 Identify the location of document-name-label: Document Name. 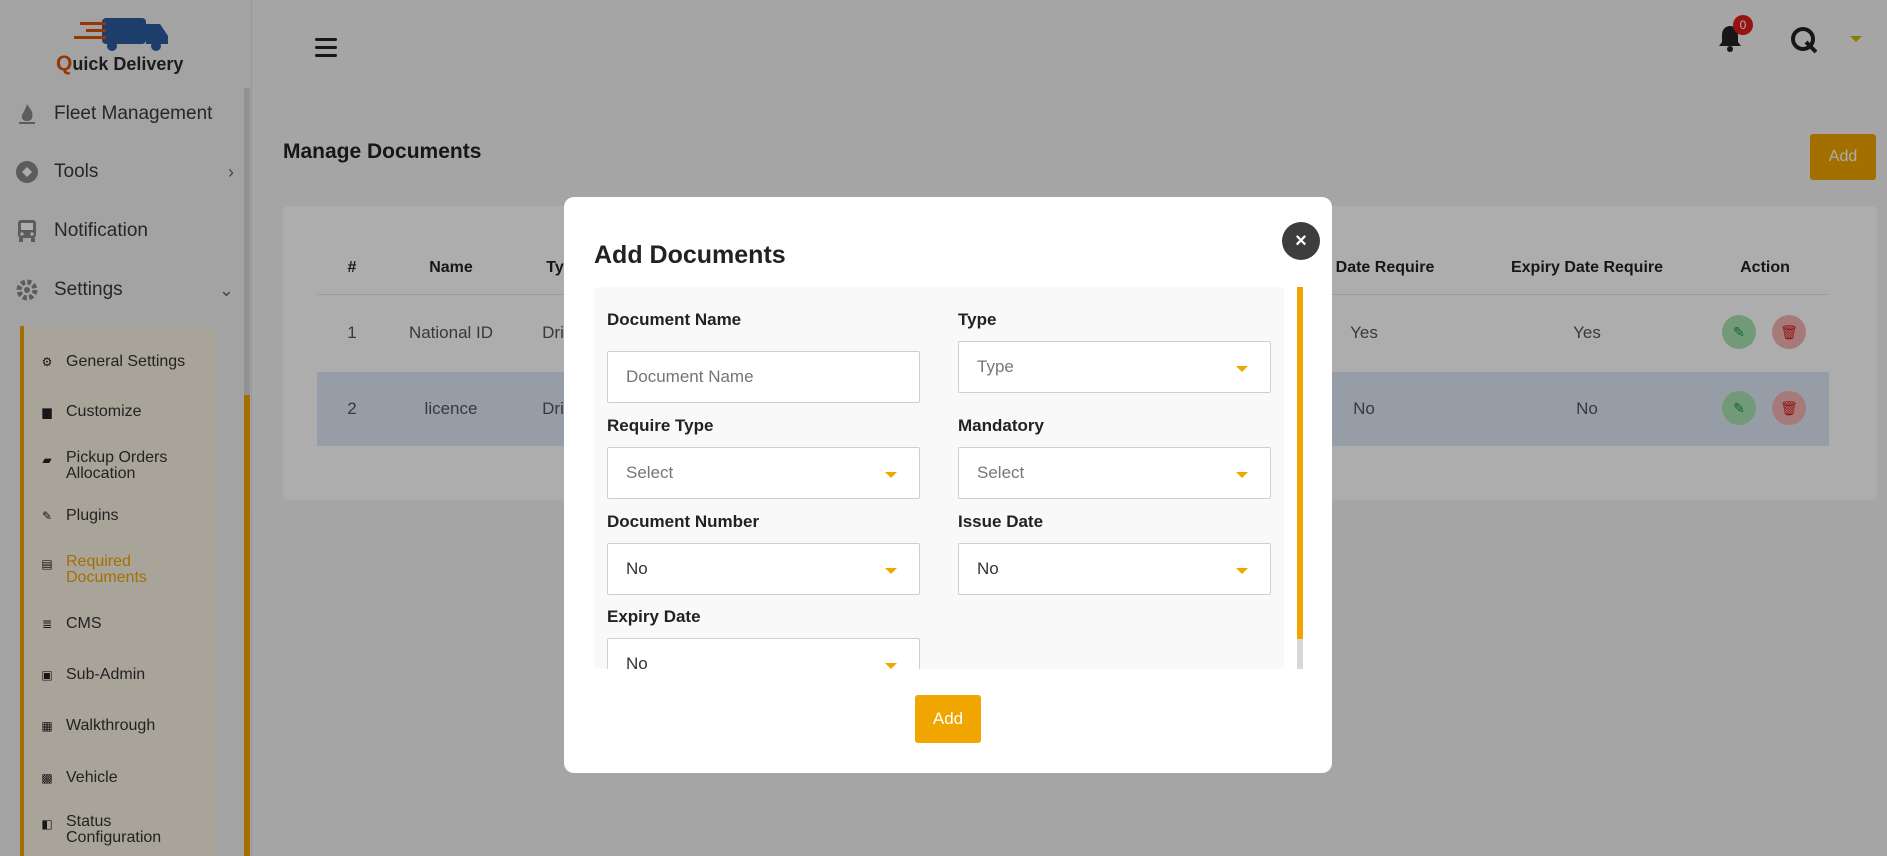
(674, 319).